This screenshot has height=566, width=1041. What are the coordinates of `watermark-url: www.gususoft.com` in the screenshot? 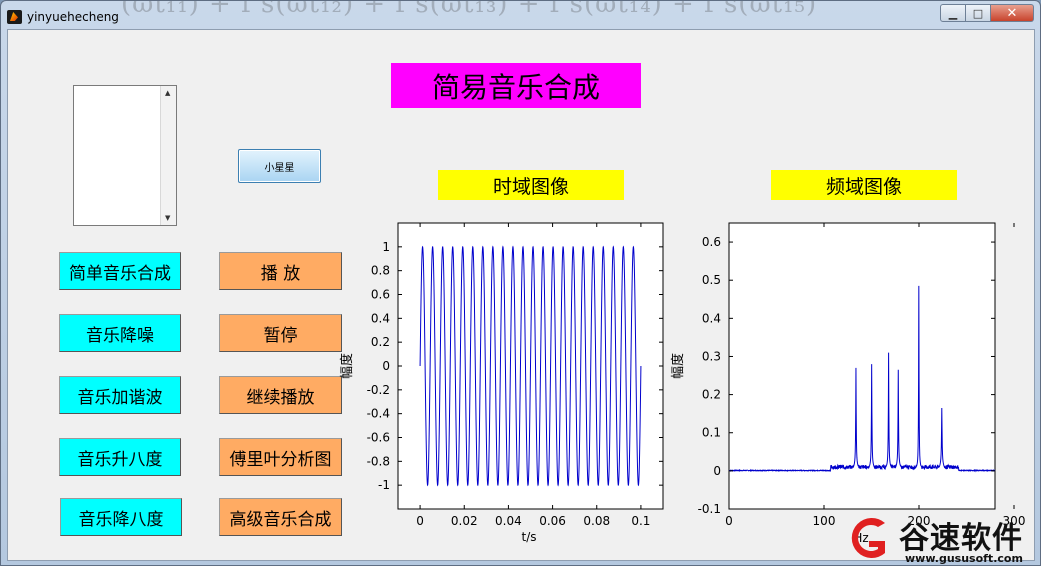 It's located at (964, 558).